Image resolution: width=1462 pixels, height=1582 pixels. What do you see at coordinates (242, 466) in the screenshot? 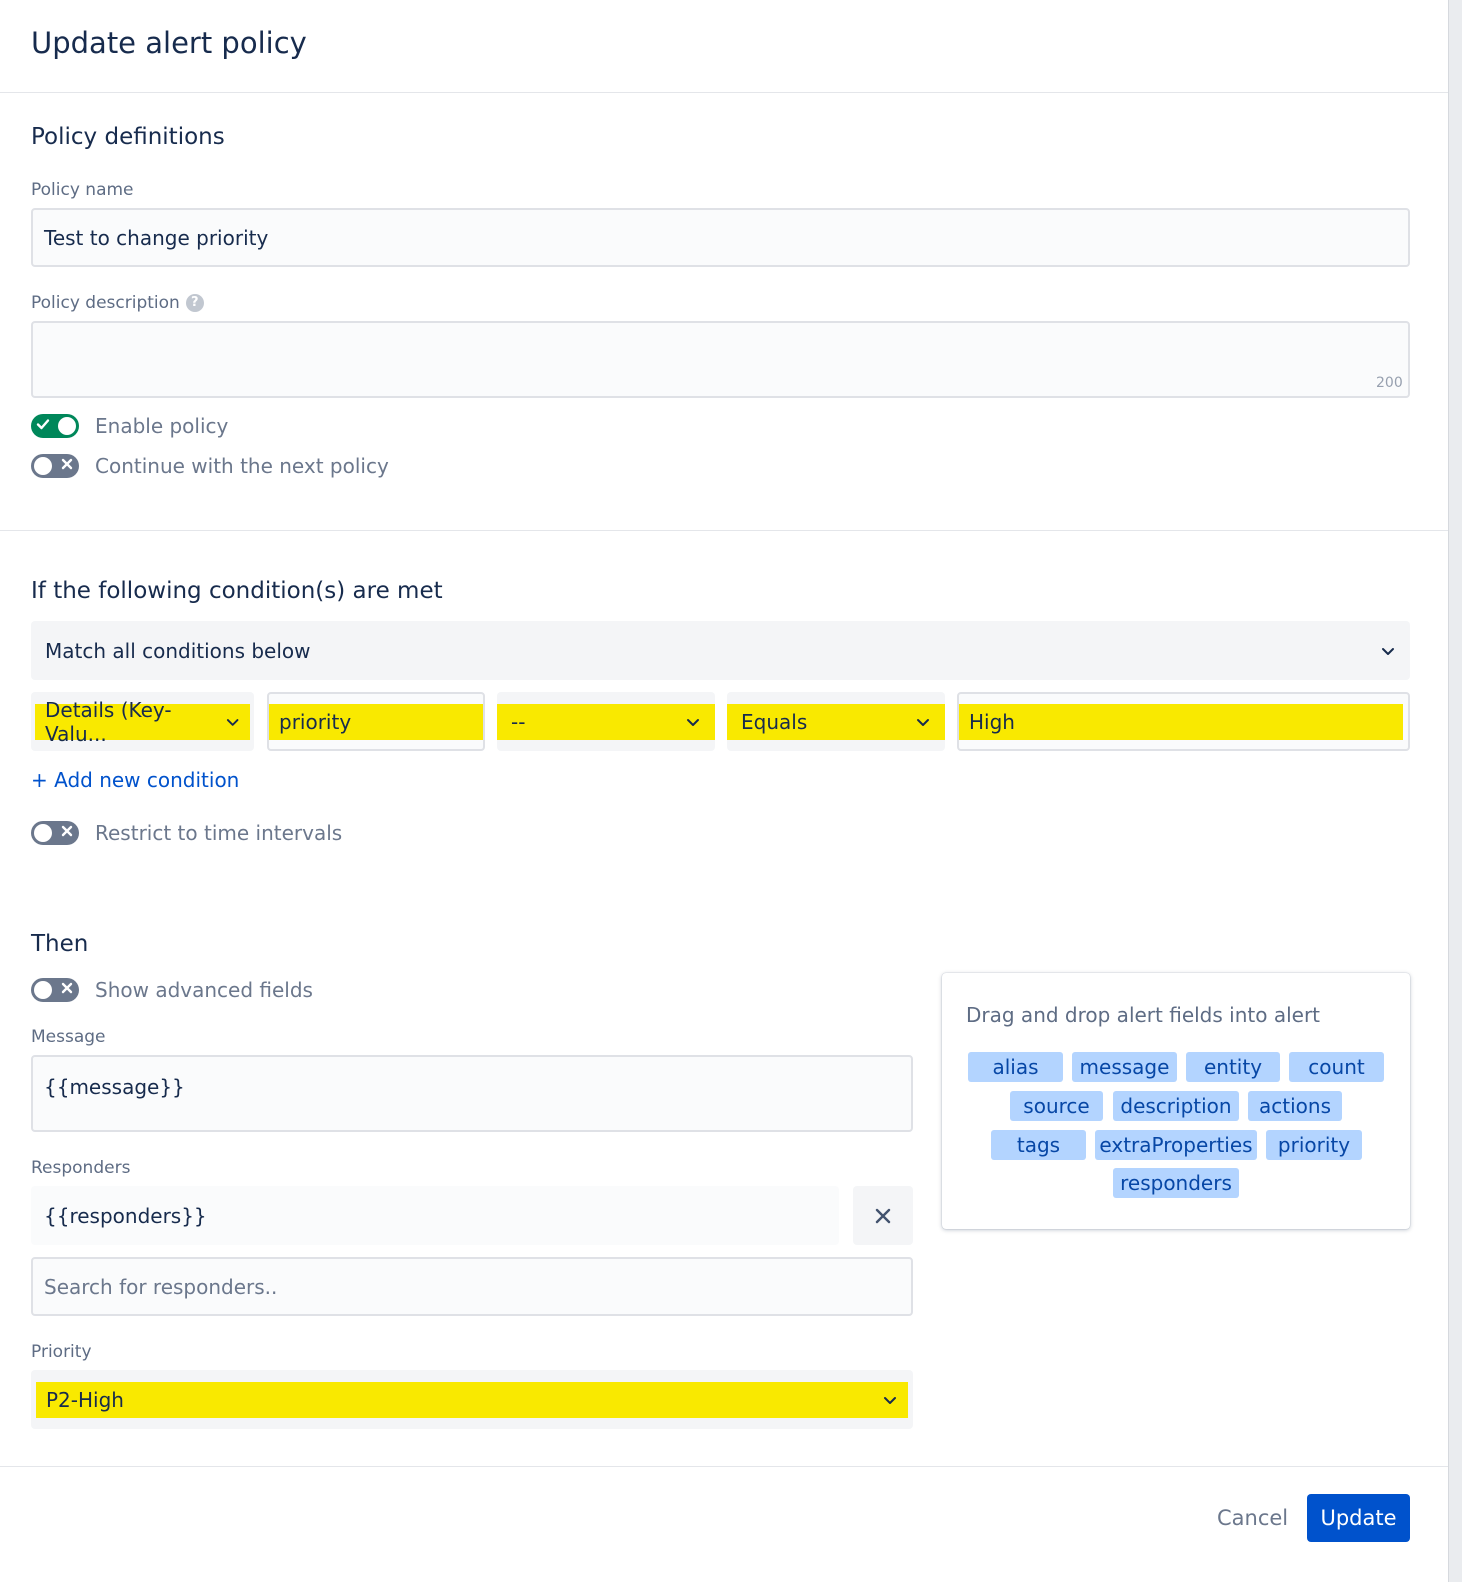
I see `continue-next-policy-label: Continue with the next policy` at bounding box center [242, 466].